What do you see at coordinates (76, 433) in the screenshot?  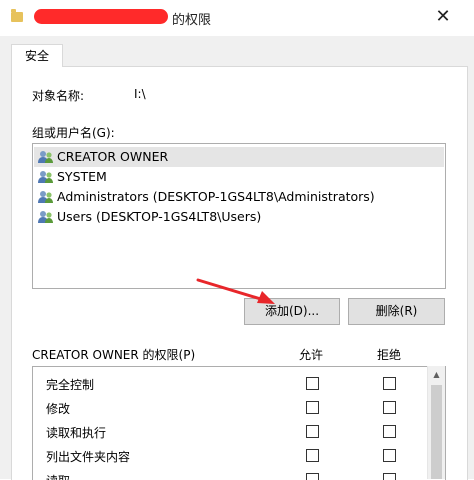 I see `permission-name: 读取和执行` at bounding box center [76, 433].